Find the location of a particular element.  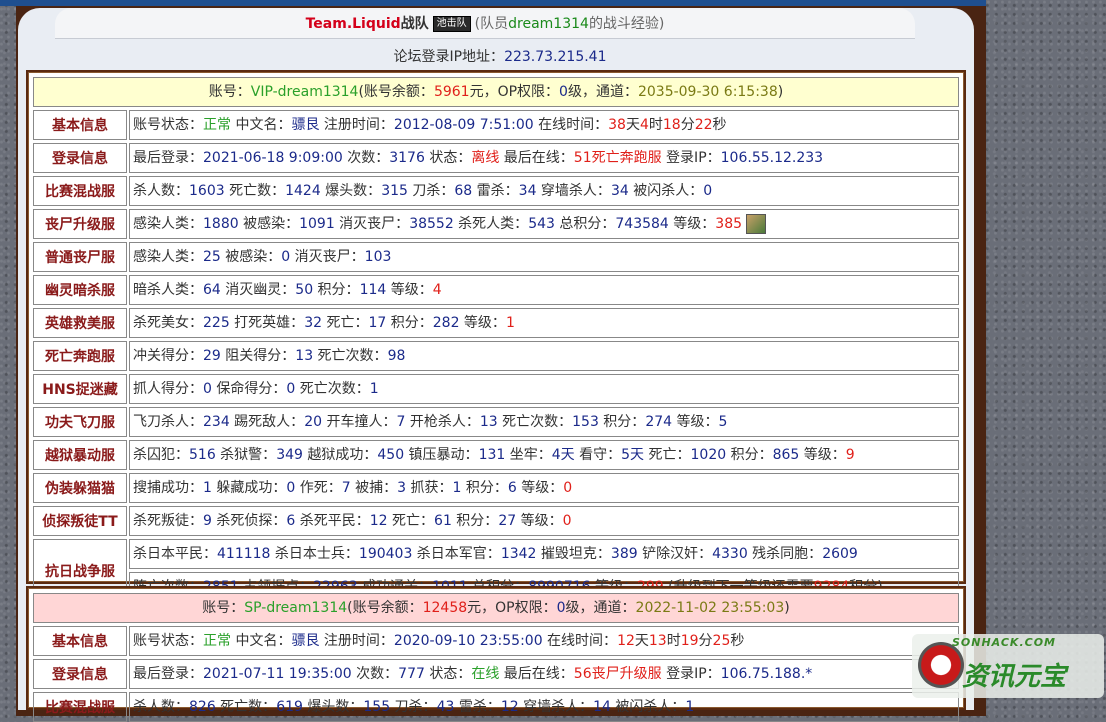

stat-label: 账号状态： is located at coordinates (168, 641).